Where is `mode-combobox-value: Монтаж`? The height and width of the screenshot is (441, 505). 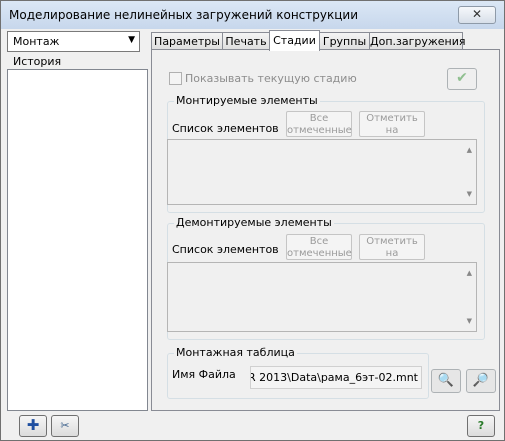
mode-combobox-value: Монтаж is located at coordinates (36, 41).